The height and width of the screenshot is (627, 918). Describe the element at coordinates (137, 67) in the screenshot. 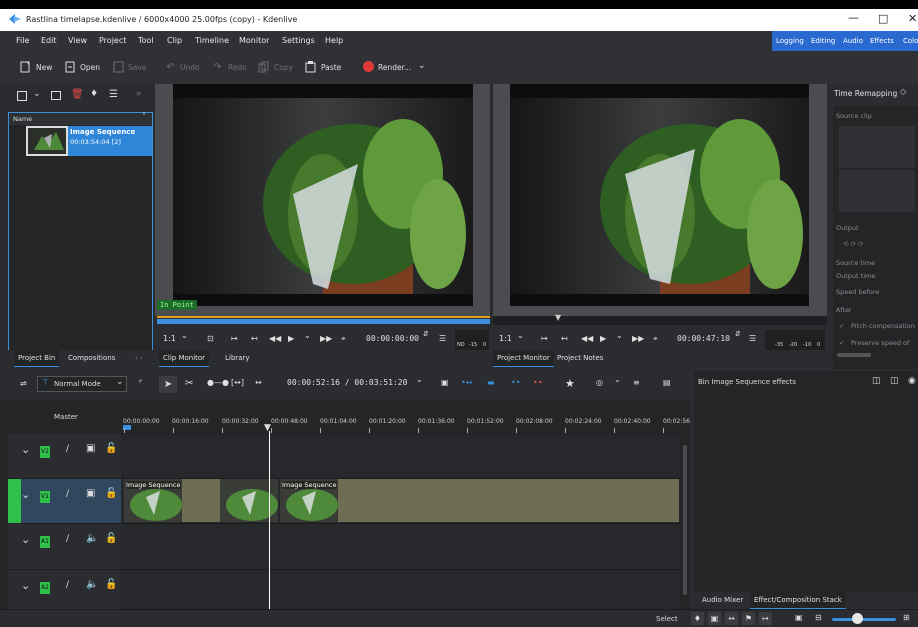

I see `save-button: Save` at that location.